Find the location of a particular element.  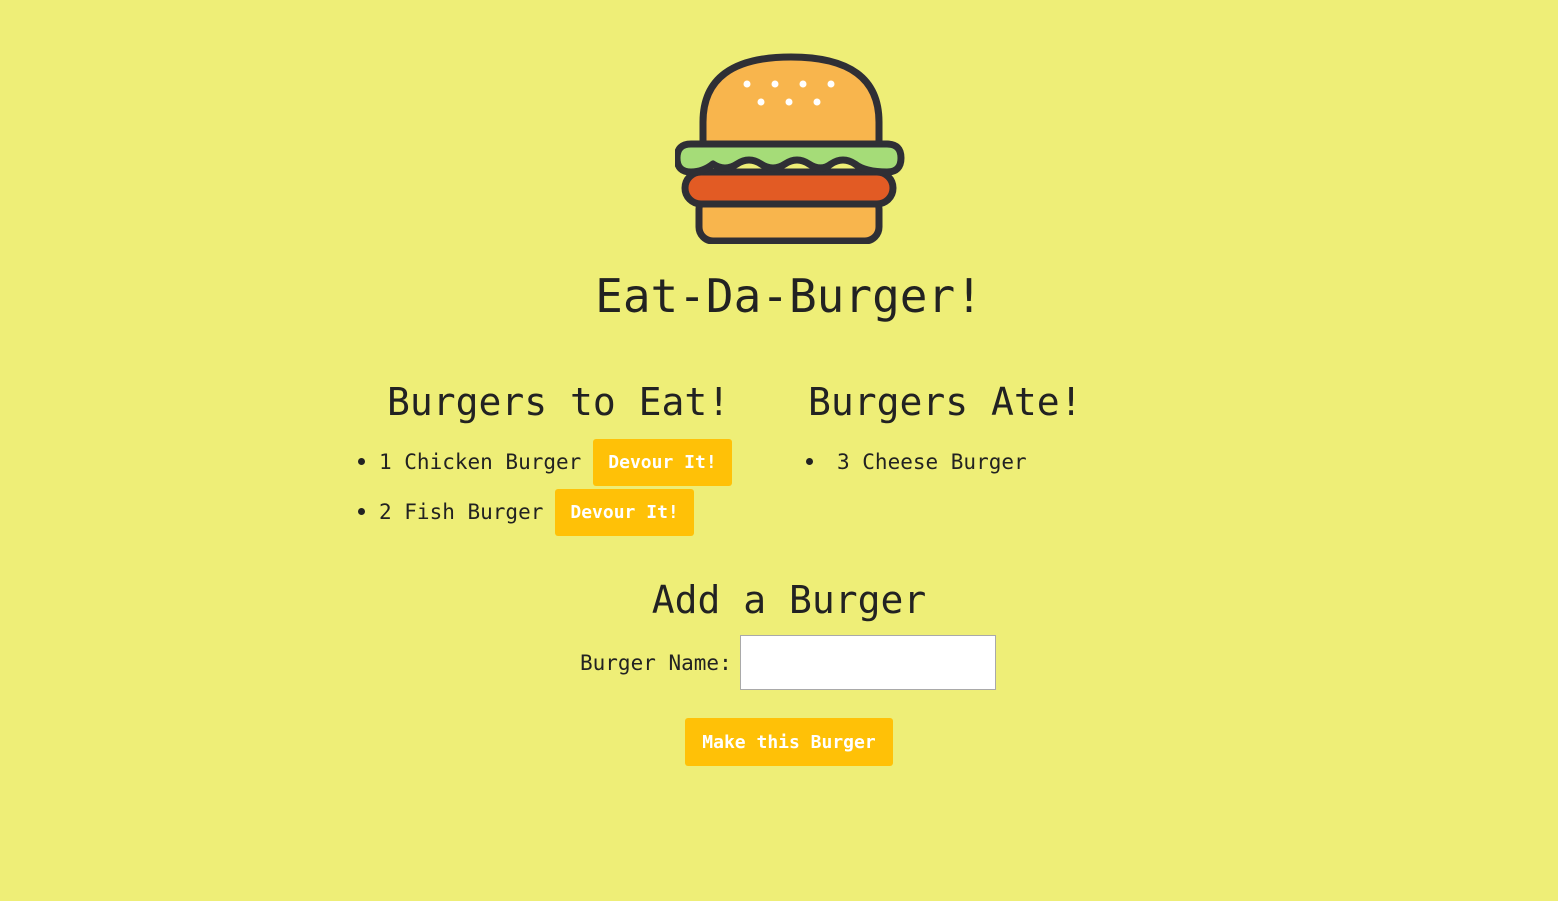

add-burger-heading: Add a Burger is located at coordinates (789, 600).